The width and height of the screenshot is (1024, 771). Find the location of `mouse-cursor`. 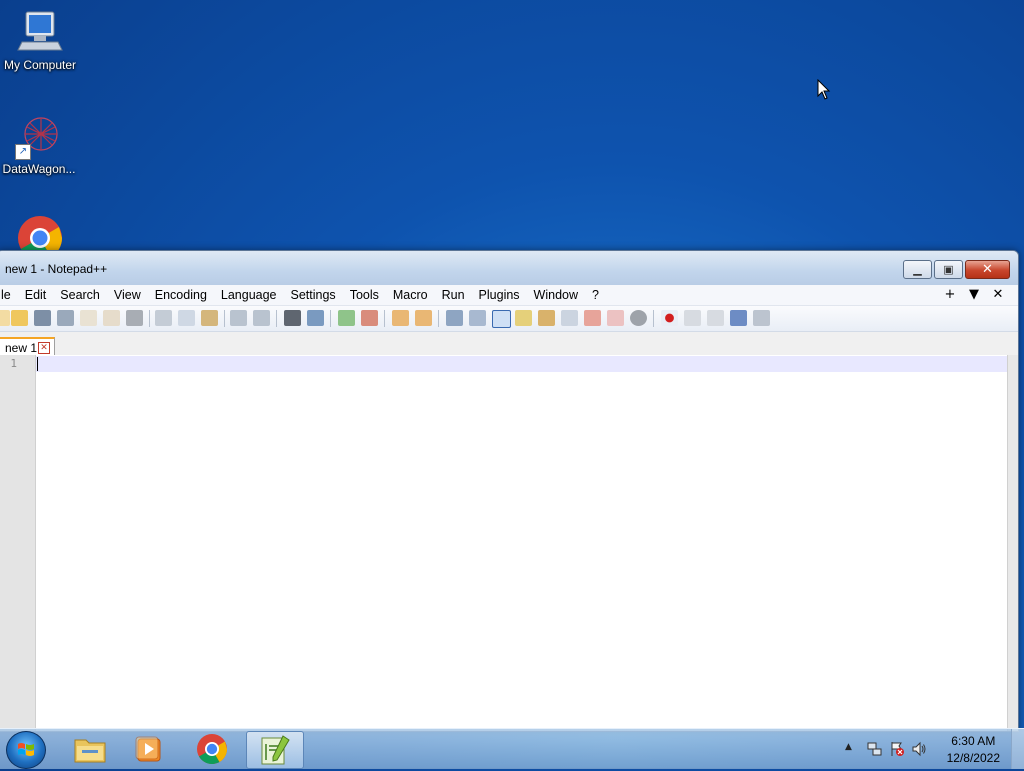

mouse-cursor is located at coordinates (824, 89).